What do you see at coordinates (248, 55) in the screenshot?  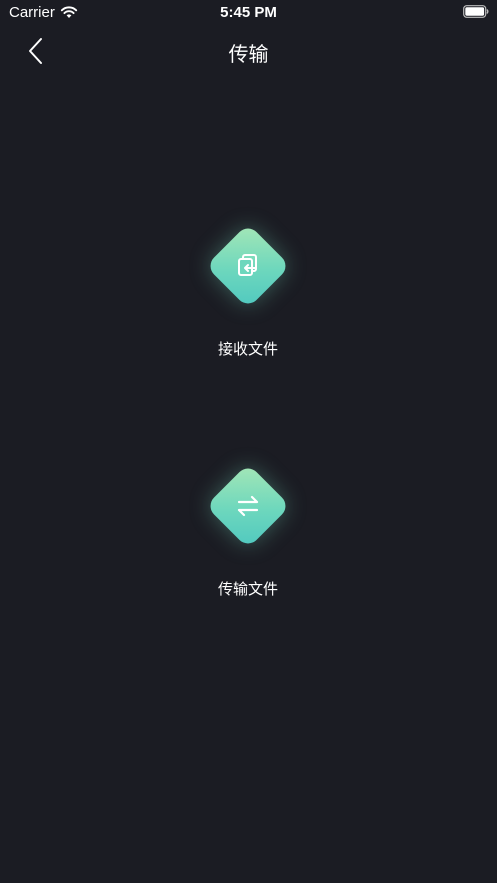 I see `page-title: 传输` at bounding box center [248, 55].